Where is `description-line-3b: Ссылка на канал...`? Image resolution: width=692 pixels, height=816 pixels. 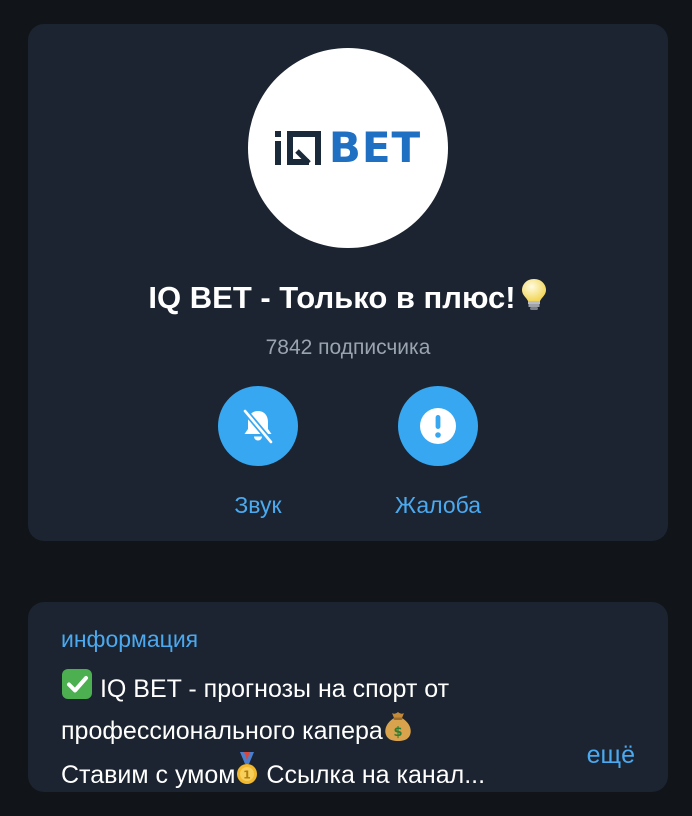
description-line-3b: Ссылка на канал... is located at coordinates (376, 775).